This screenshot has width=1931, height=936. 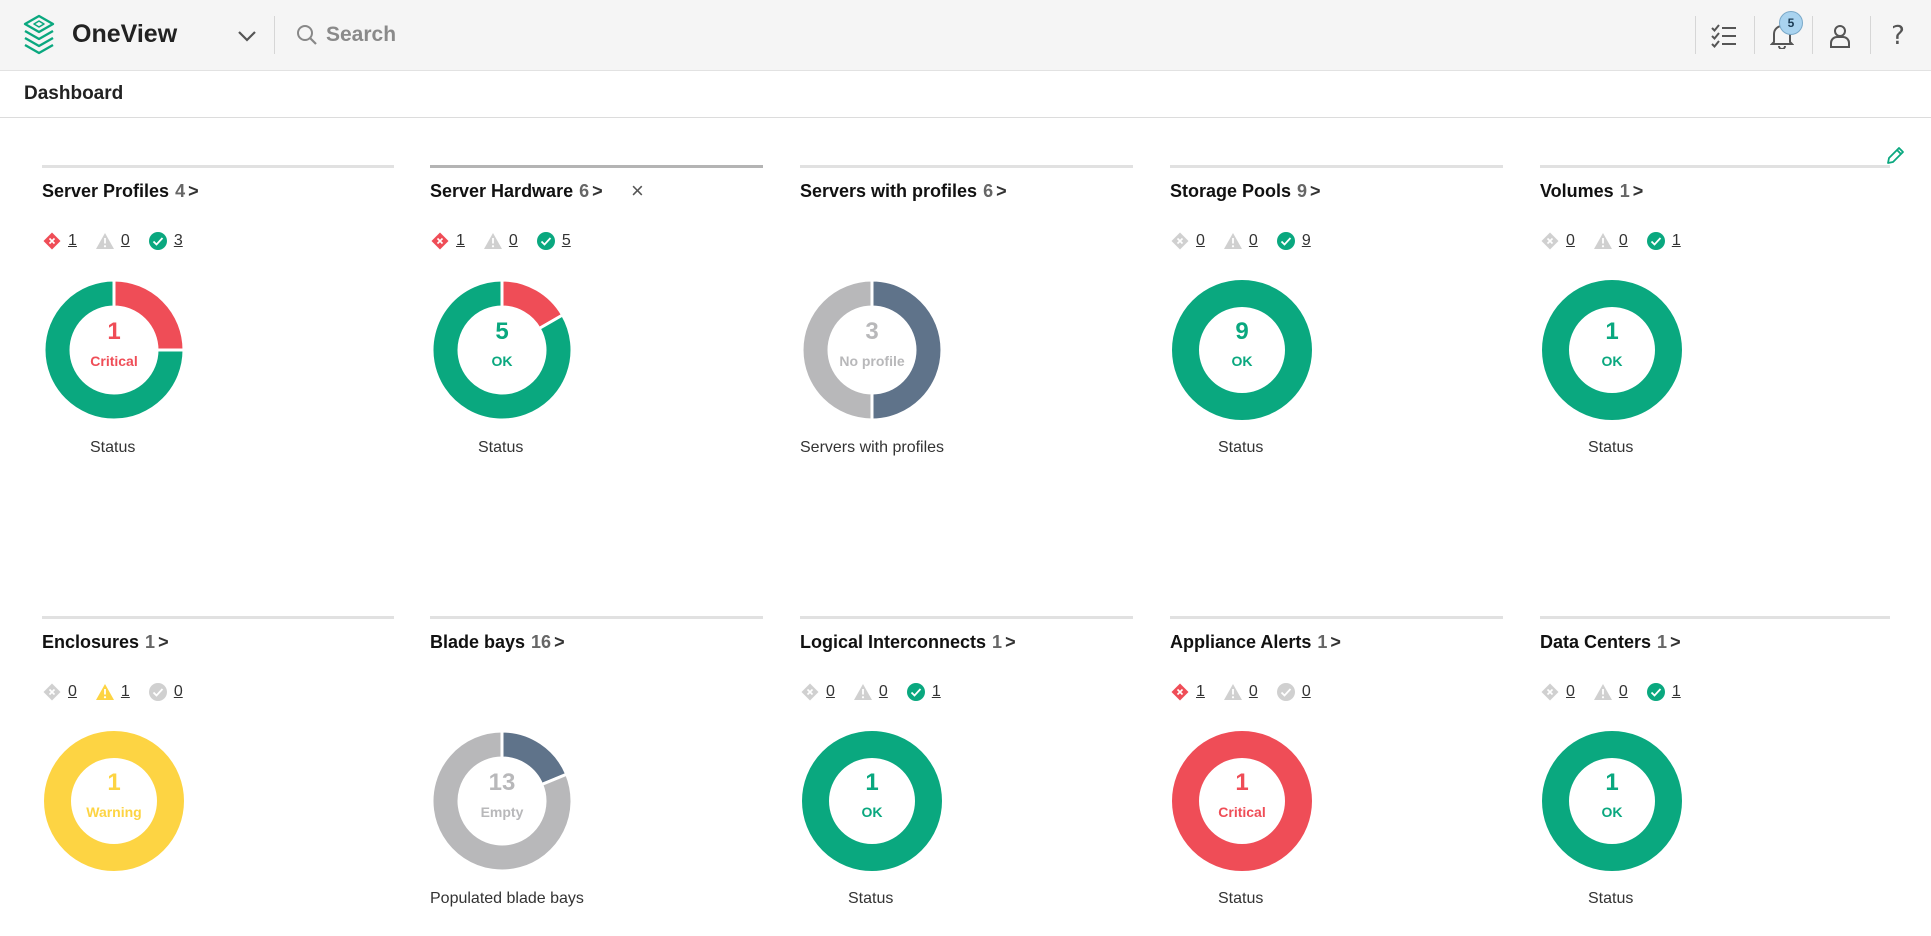 What do you see at coordinates (1676, 240) in the screenshot?
I see `ok-count: 1` at bounding box center [1676, 240].